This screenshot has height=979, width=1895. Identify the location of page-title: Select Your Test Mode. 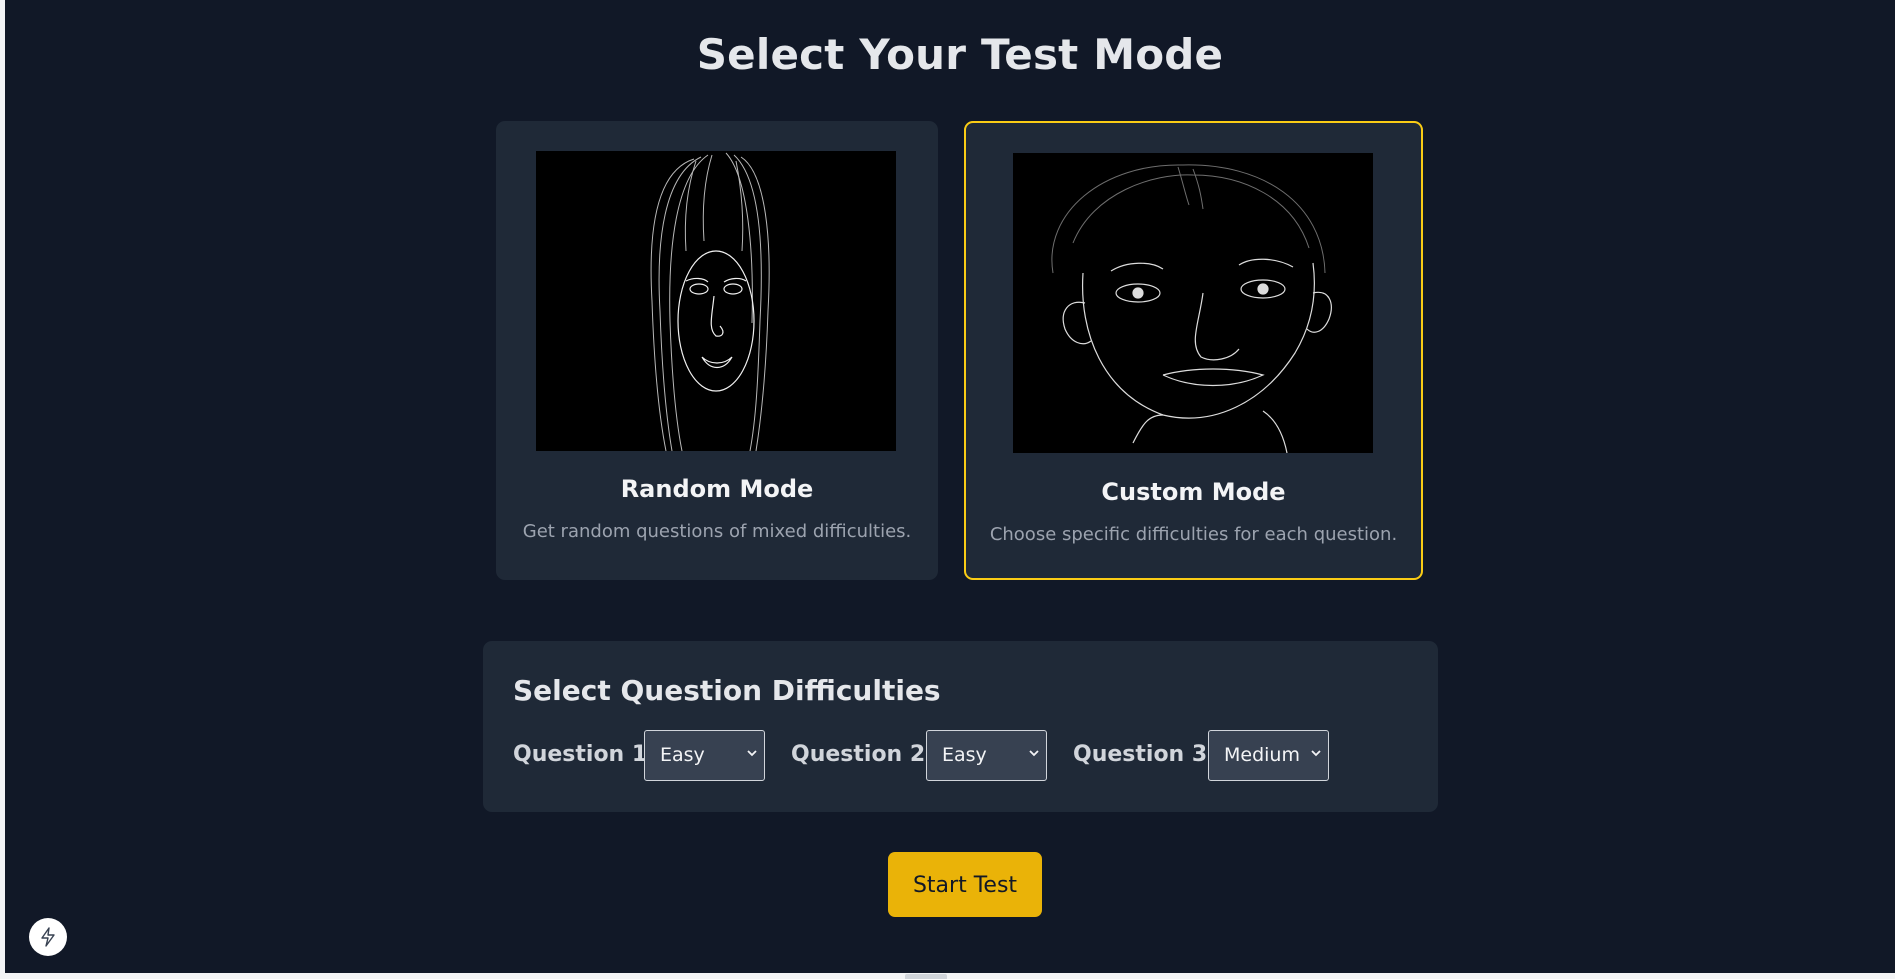
(960, 54).